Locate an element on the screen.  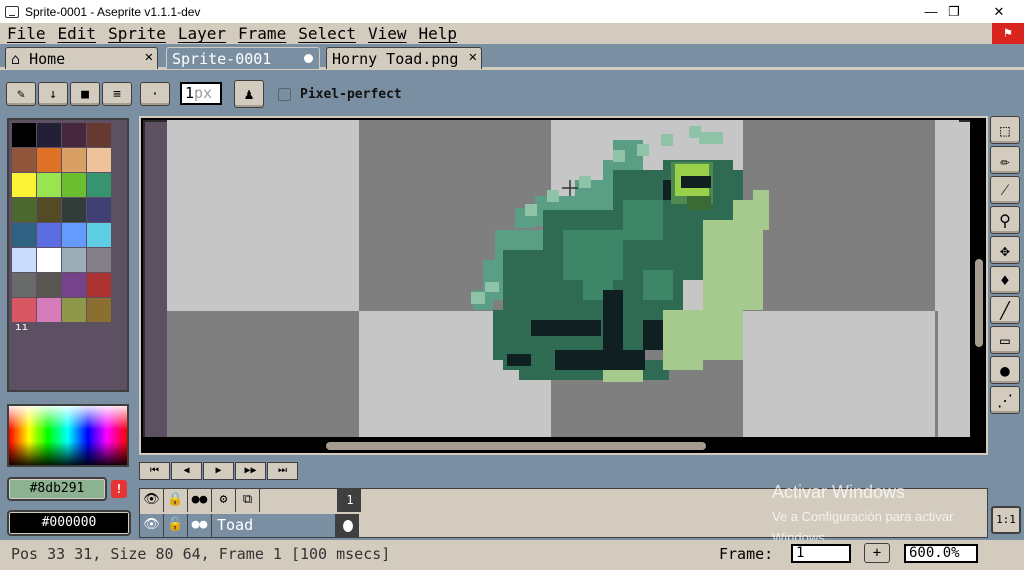
frame-number-1: 1 is located at coordinates (350, 500).